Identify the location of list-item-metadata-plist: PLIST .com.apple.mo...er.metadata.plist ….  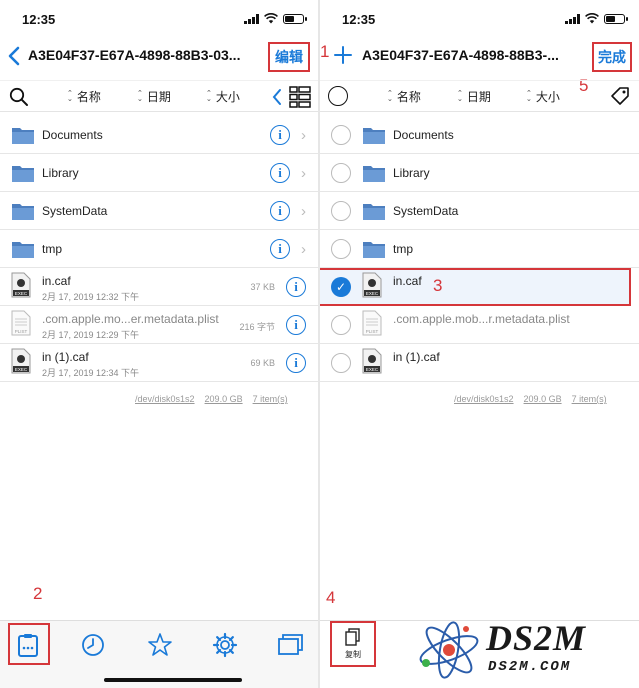
(159, 325).